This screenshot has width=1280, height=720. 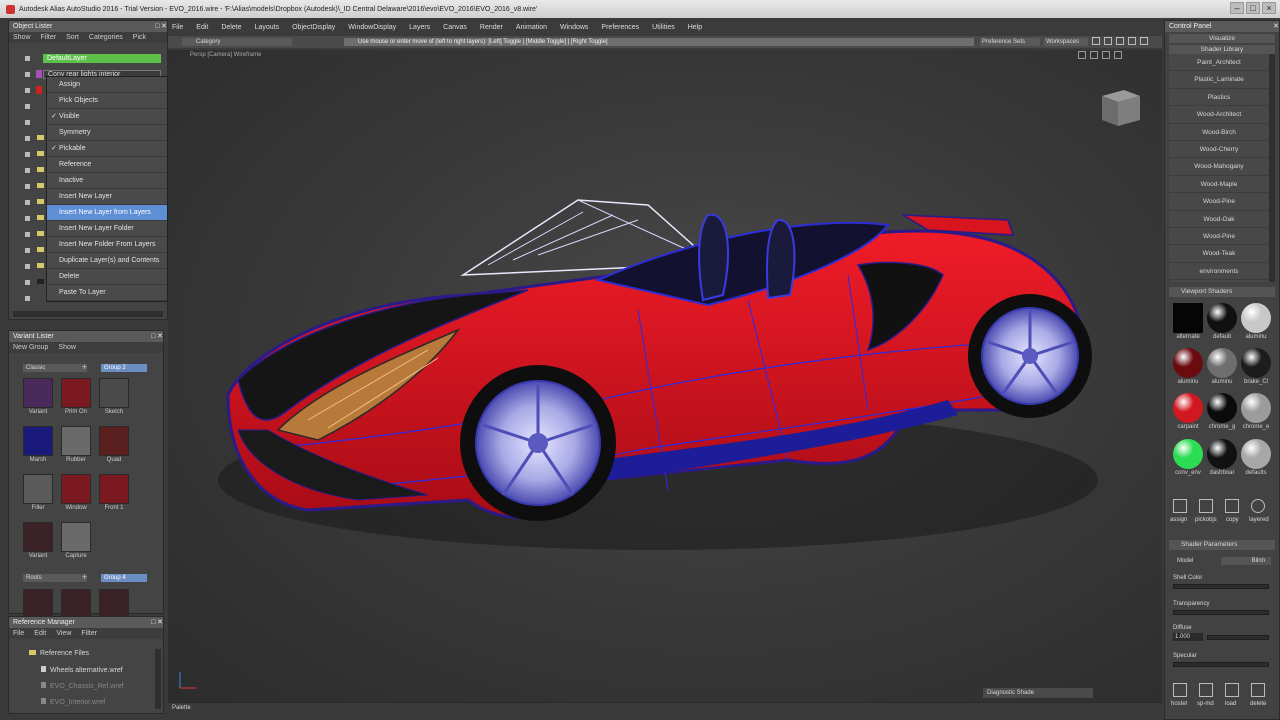 What do you see at coordinates (202, 28) in the screenshot?
I see `main-menu-item: Edit` at bounding box center [202, 28].